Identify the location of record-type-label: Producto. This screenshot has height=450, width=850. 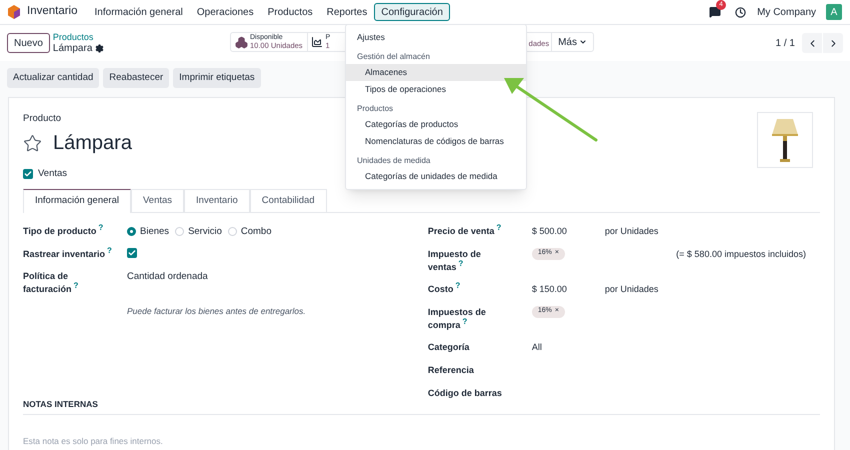
(42, 119).